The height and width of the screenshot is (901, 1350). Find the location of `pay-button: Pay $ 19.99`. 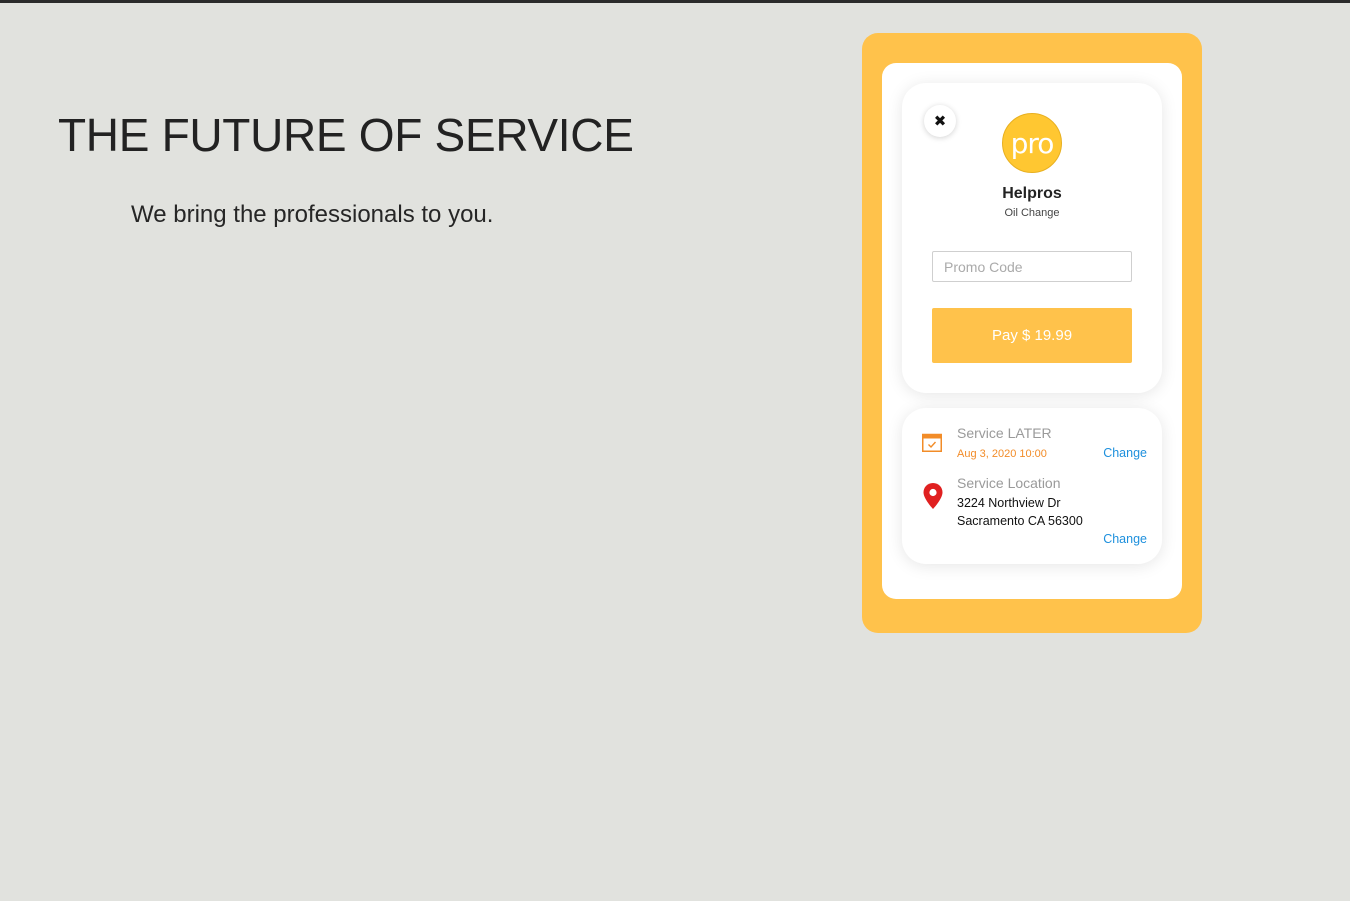

pay-button: Pay $ 19.99 is located at coordinates (1032, 335).